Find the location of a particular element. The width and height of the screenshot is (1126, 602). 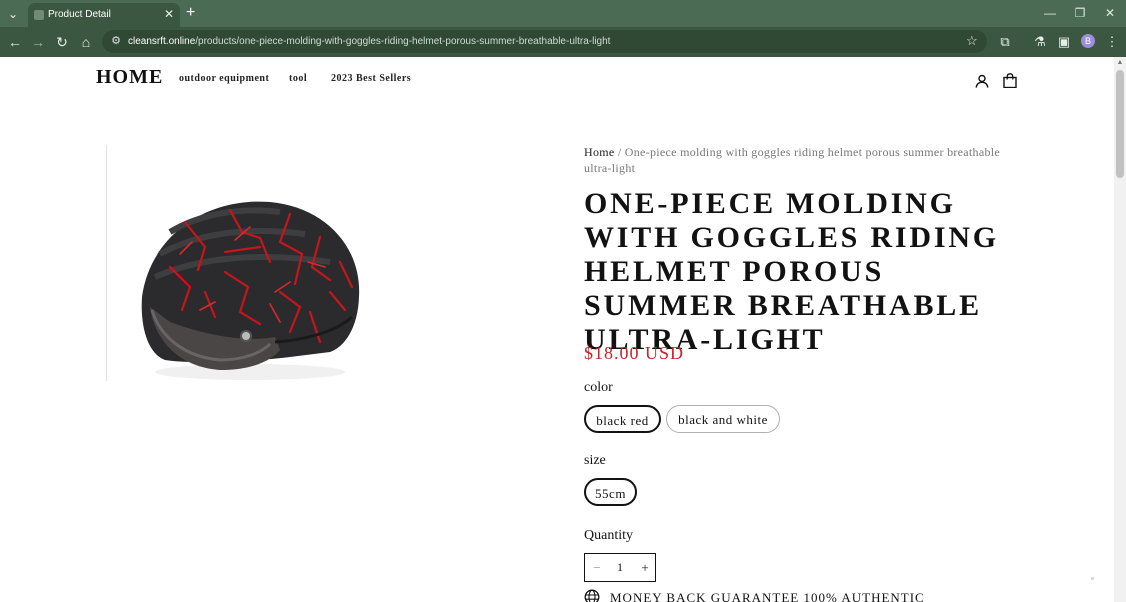

reload-icon: ↻ is located at coordinates (62, 42).